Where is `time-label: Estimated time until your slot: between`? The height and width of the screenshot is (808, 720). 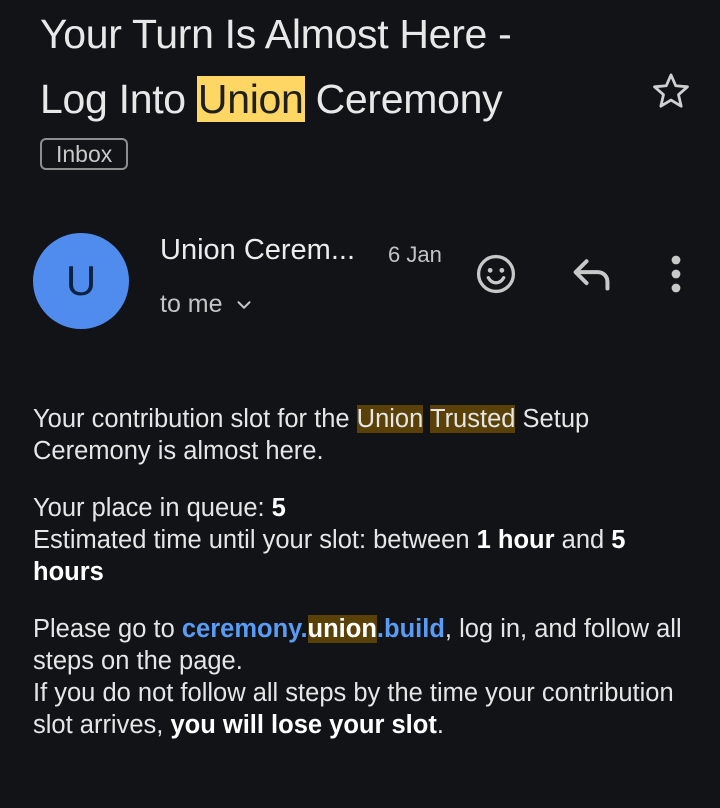
time-label: Estimated time until your slot: between is located at coordinates (255, 540).